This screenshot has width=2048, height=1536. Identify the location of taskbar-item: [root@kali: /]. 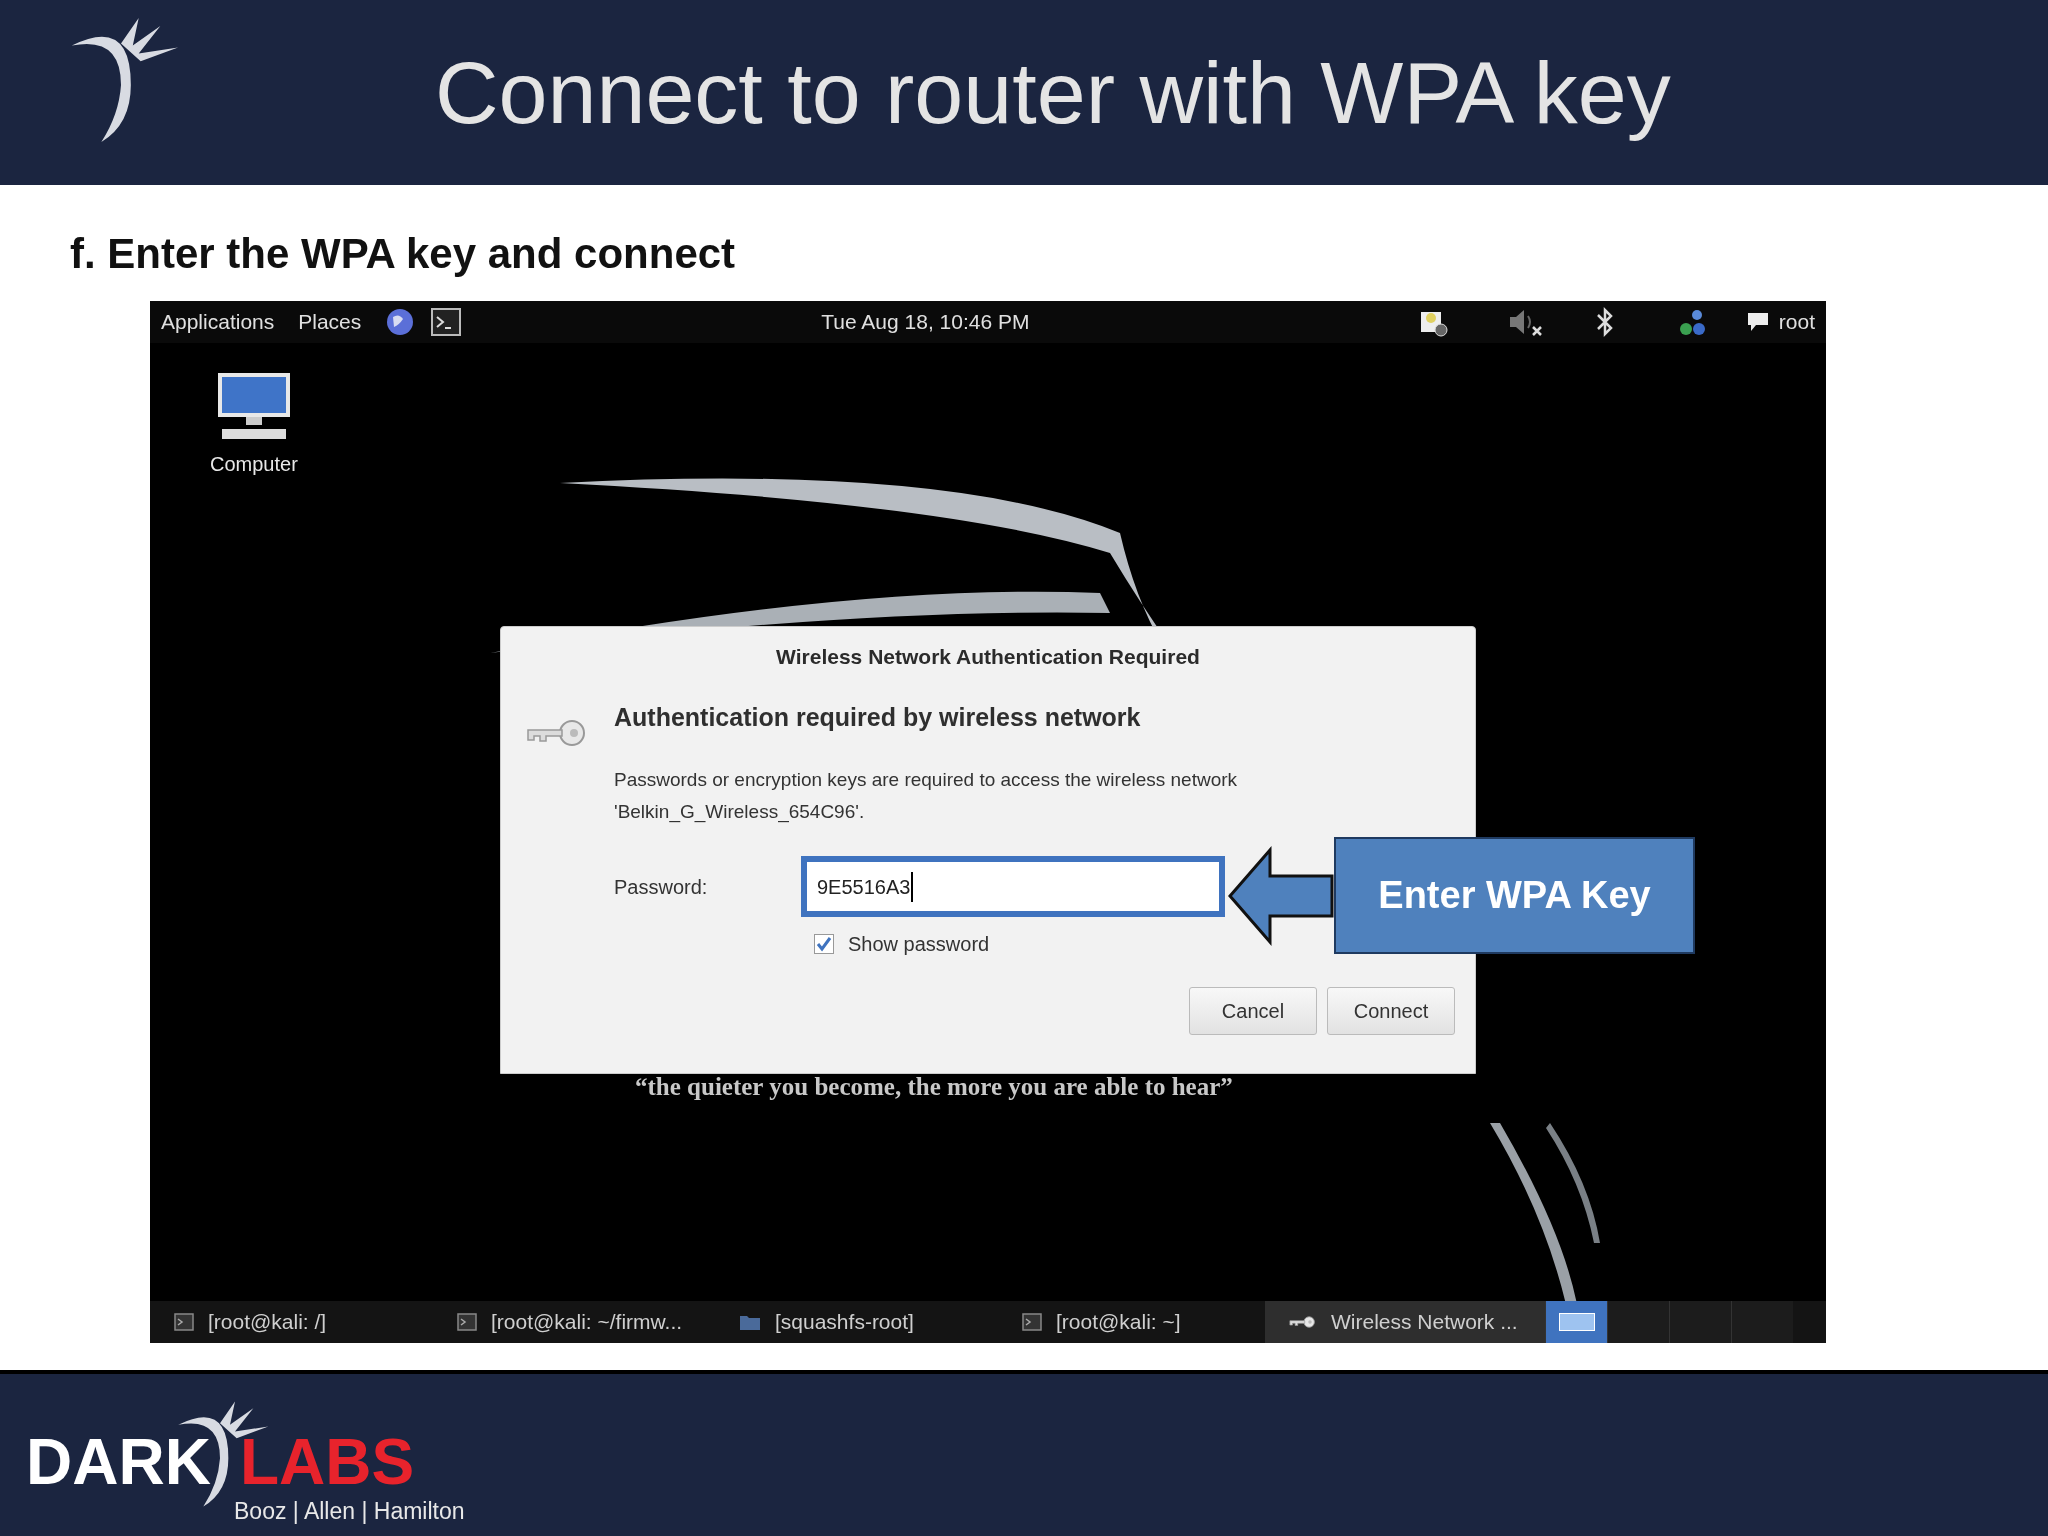
(291, 1322).